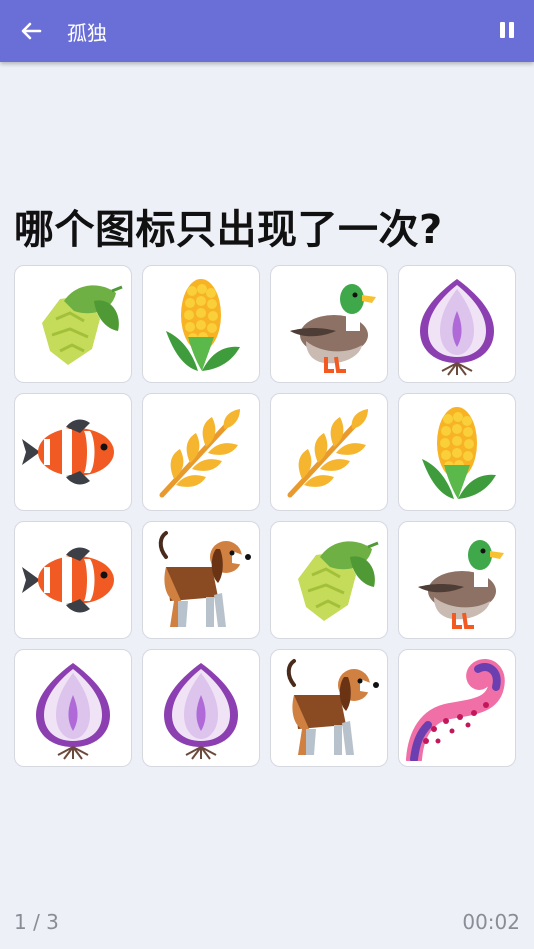 This screenshot has height=949, width=534. I want to click on back-button, so click(31, 31).